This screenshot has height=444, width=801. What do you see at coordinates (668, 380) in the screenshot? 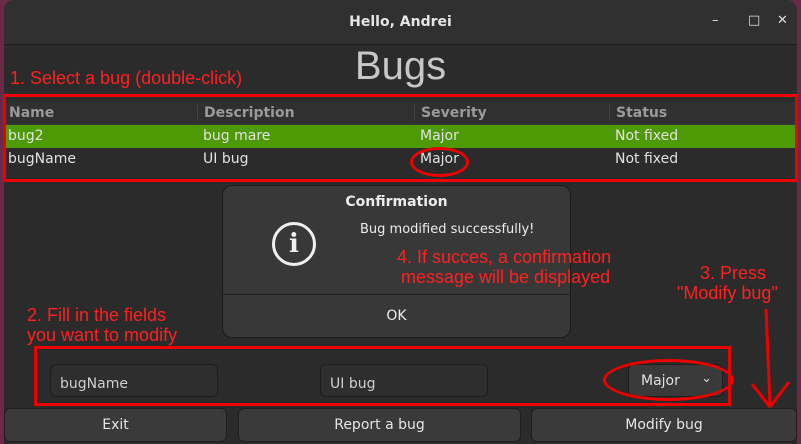
I see `annotation-circle-dropdown` at bounding box center [668, 380].